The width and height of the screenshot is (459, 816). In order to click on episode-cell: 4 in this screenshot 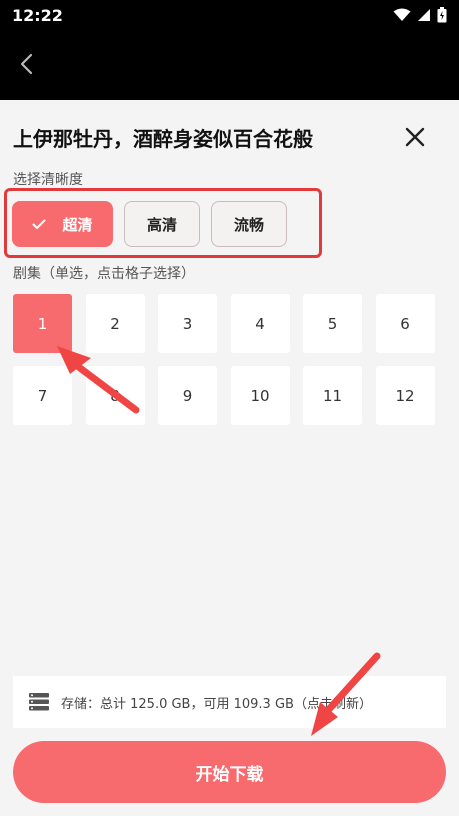, I will do `click(260, 323)`.